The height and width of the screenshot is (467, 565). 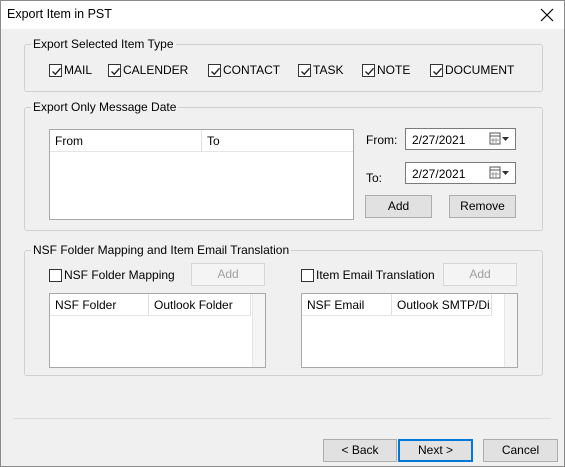 I want to click on next-button: Next >, so click(x=435, y=450).